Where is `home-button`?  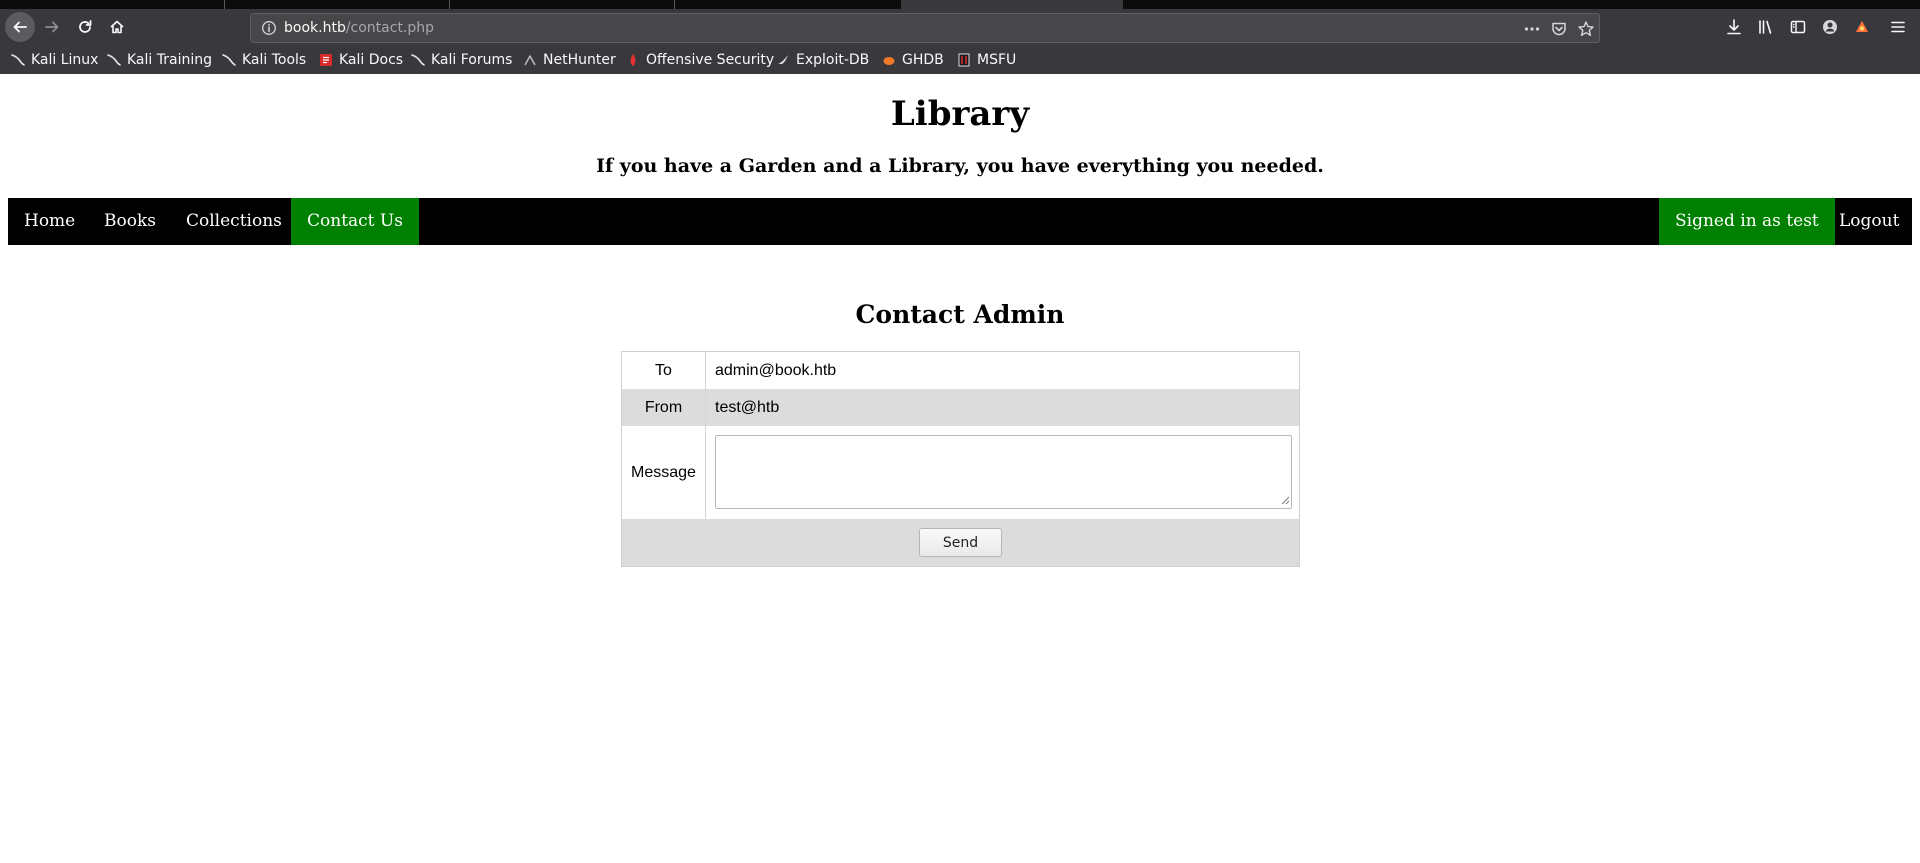 home-button is located at coordinates (117, 27).